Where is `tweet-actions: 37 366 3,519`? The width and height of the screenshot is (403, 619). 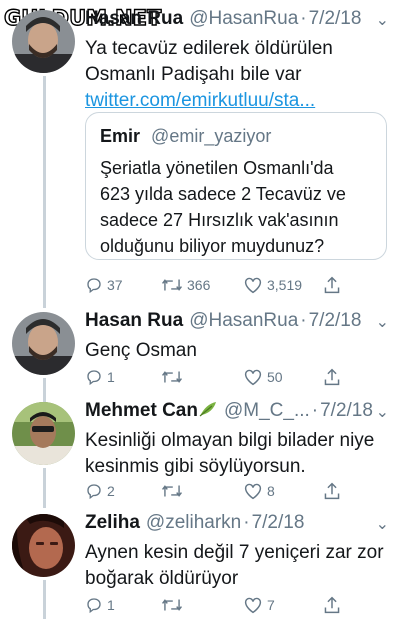 tweet-actions: 37 366 3,519 is located at coordinates (239, 285).